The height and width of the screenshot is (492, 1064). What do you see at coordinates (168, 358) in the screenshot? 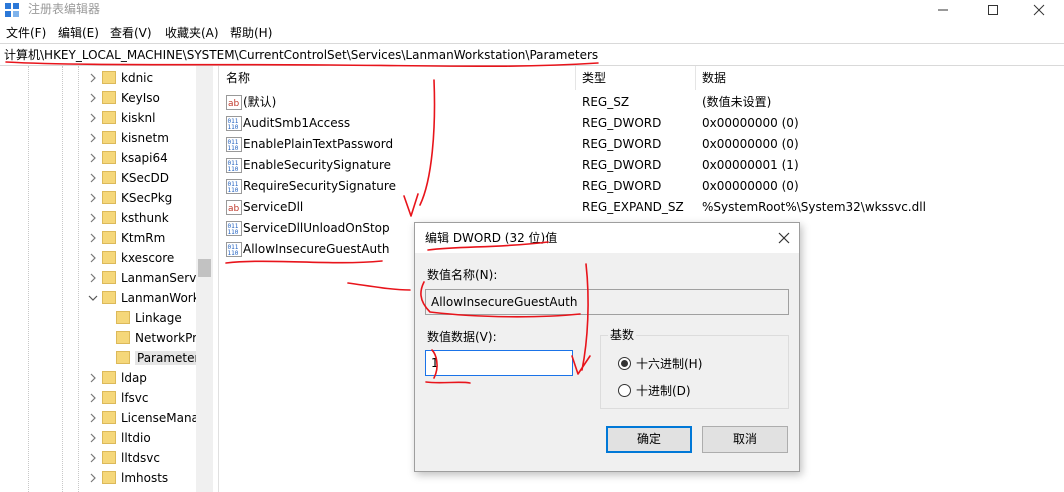
I see `tree-item-label: Parameter` at bounding box center [168, 358].